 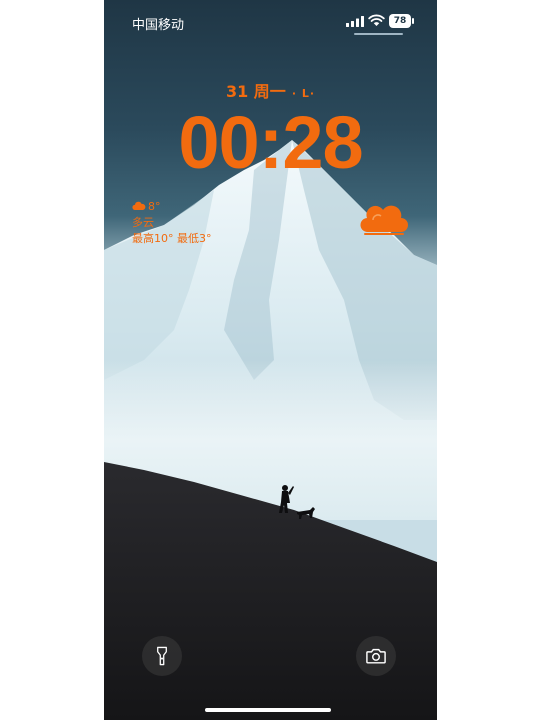 What do you see at coordinates (400, 21) in the screenshot?
I see `battery-indicator: 78` at bounding box center [400, 21].